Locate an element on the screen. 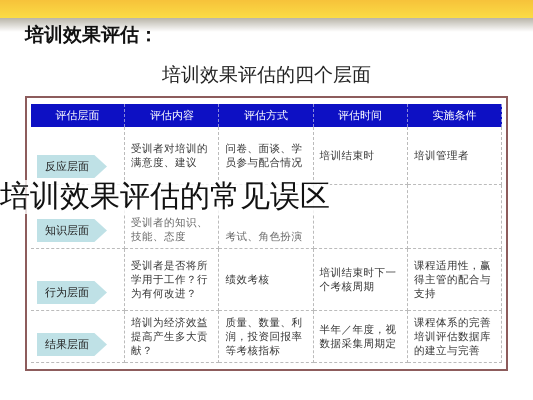  level-tag: 反应层面 is located at coordinates (72, 166).